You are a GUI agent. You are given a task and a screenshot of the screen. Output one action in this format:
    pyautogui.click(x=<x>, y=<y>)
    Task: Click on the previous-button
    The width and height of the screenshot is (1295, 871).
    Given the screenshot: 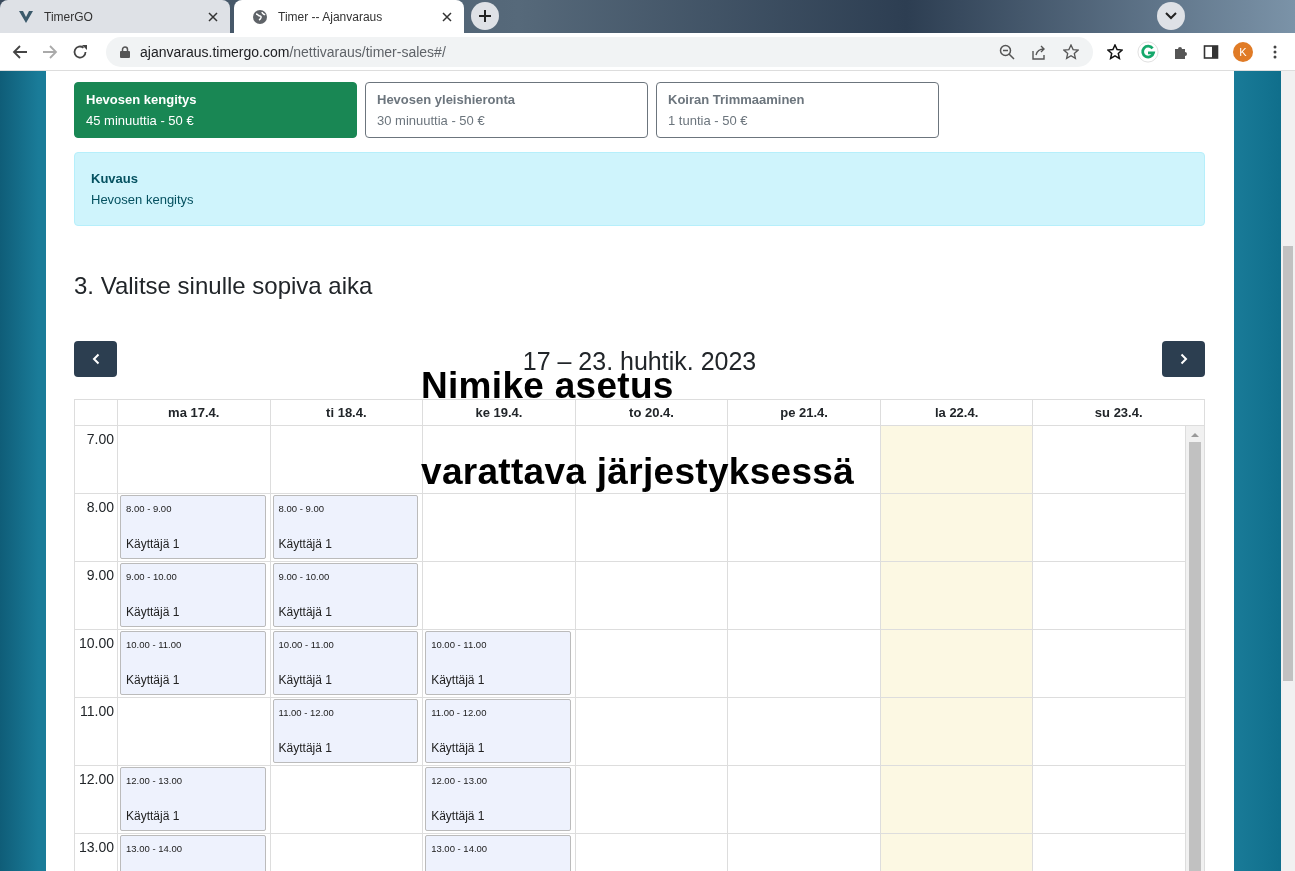 What is the action you would take?
    pyautogui.click(x=95, y=359)
    